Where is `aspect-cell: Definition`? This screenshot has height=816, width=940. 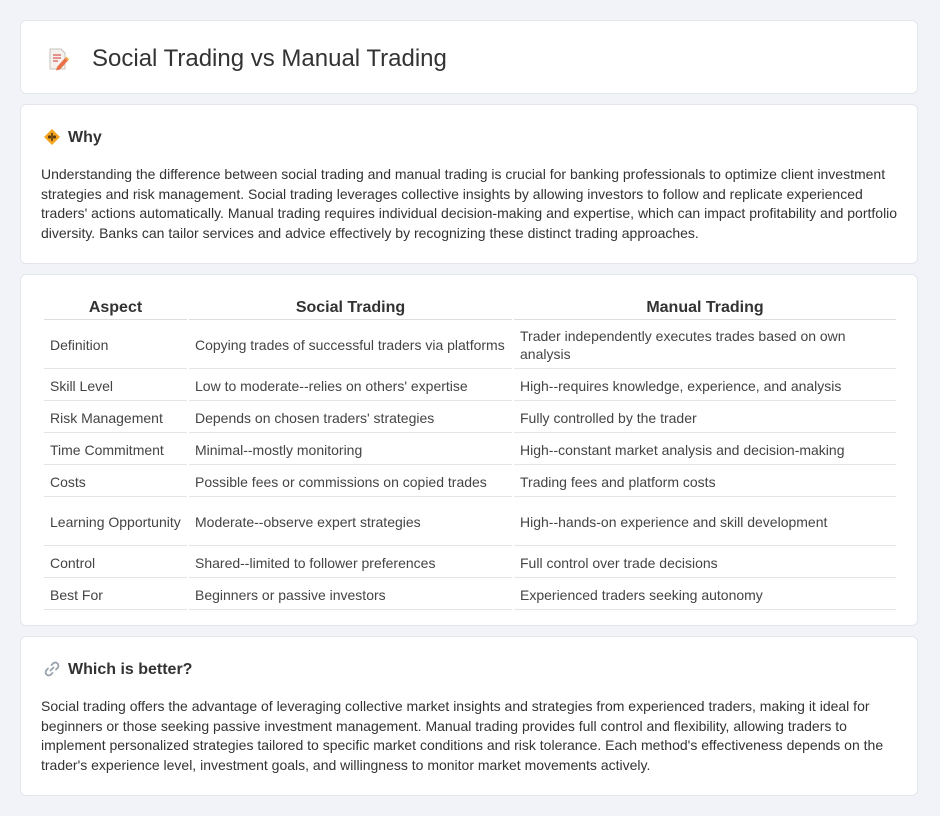 aspect-cell: Definition is located at coordinates (115, 345).